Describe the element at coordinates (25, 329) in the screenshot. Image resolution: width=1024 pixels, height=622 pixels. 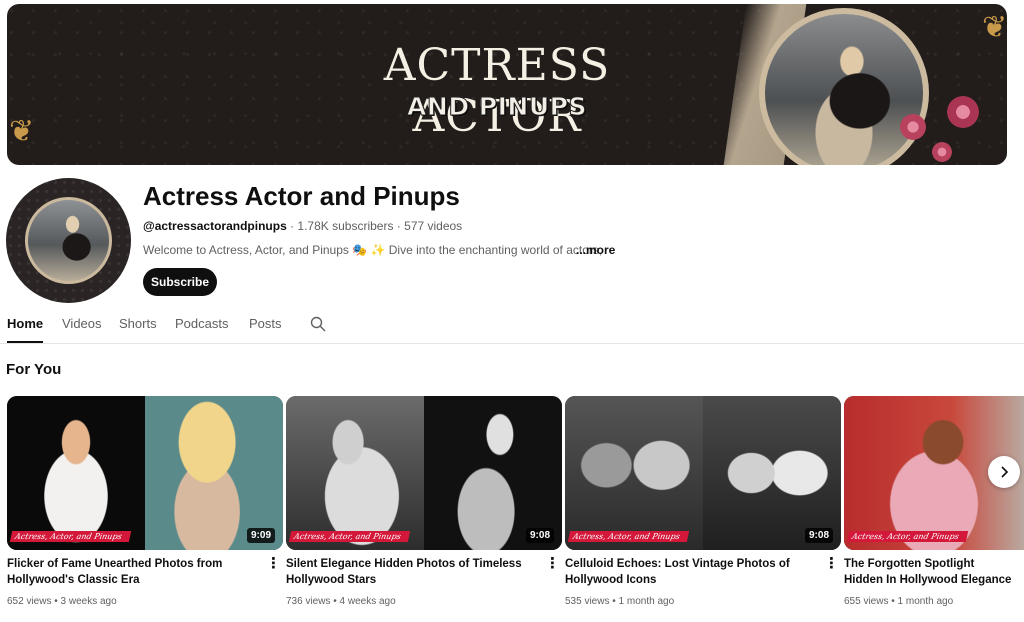
I see `tab-home: Home` at that location.